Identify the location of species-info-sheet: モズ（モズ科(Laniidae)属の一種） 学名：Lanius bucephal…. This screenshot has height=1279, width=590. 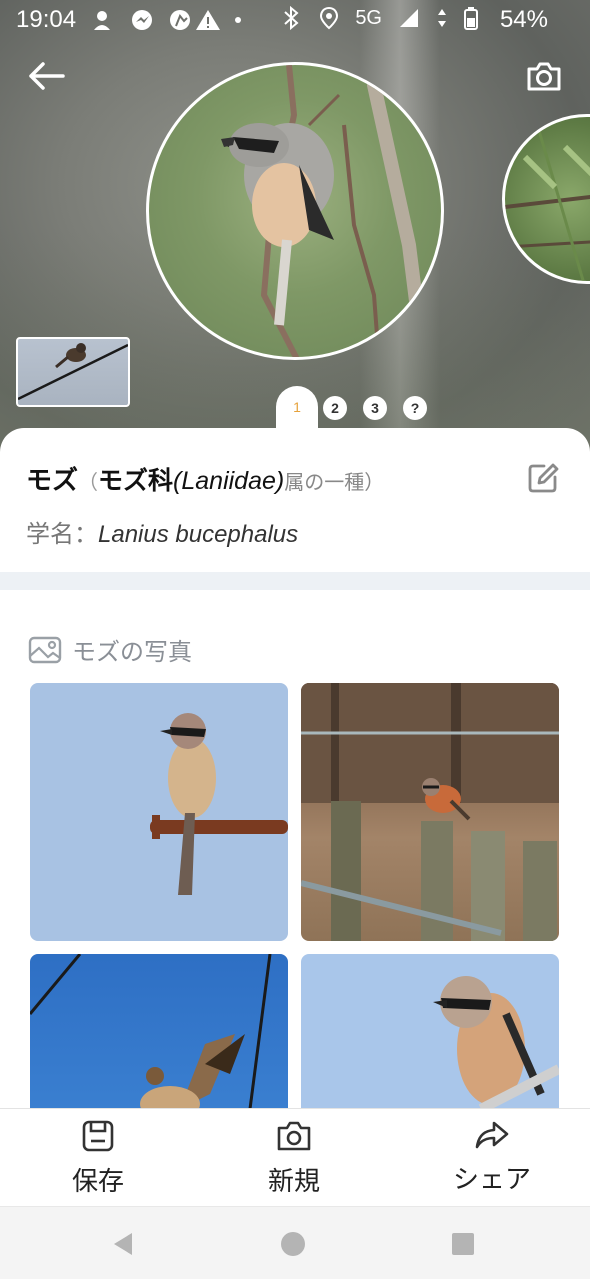
(295, 500).